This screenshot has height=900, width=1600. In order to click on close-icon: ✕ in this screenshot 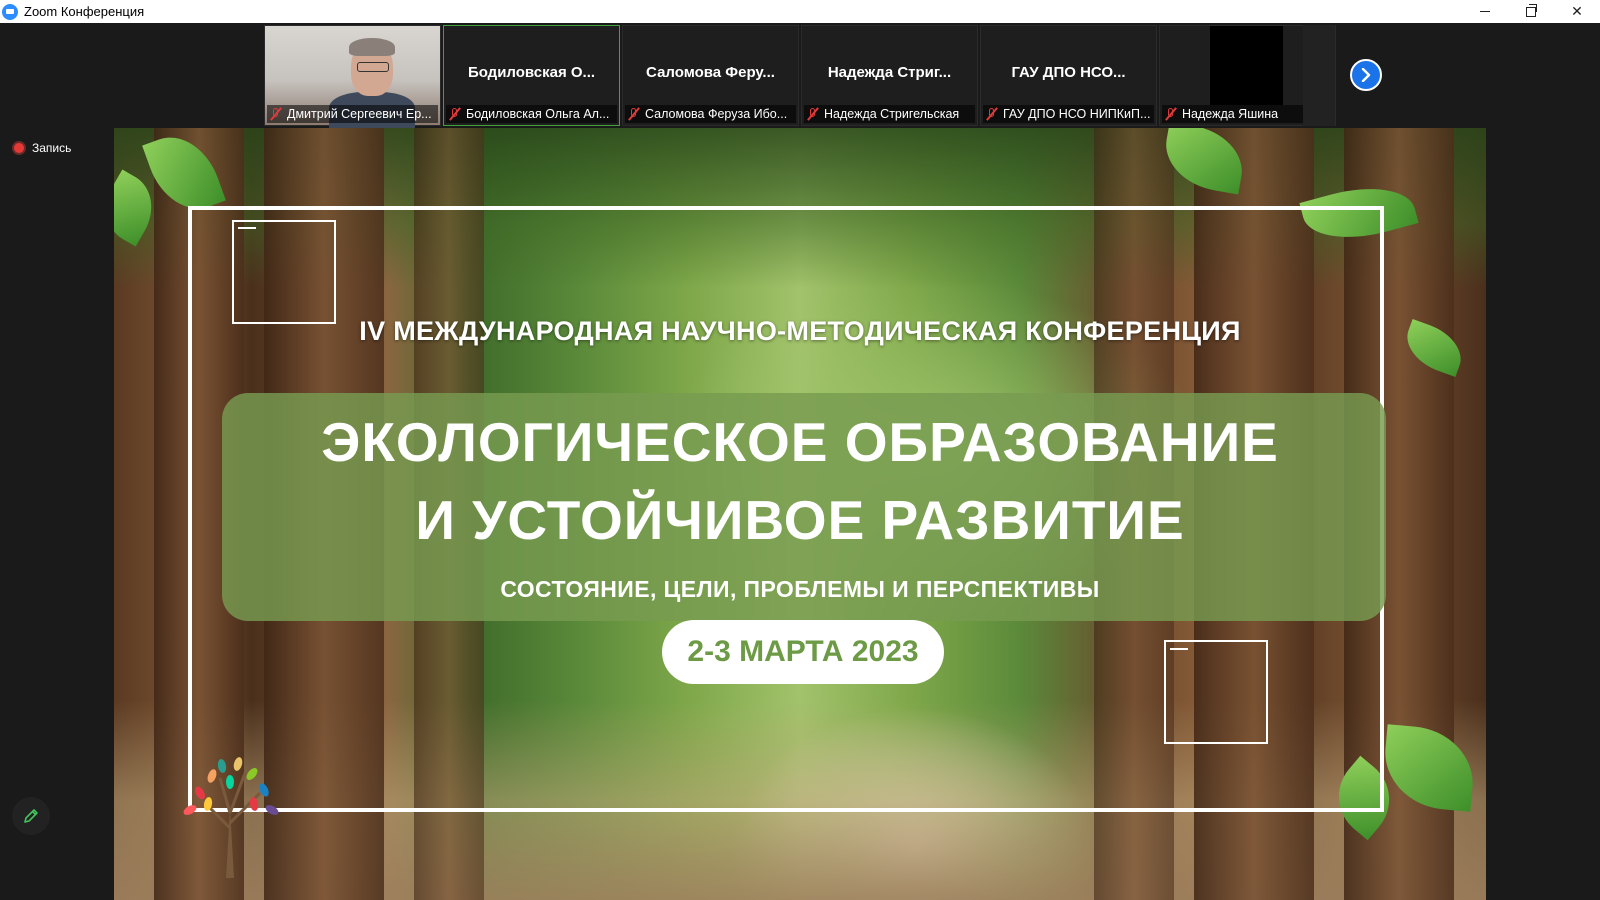, I will do `click(1577, 11)`.